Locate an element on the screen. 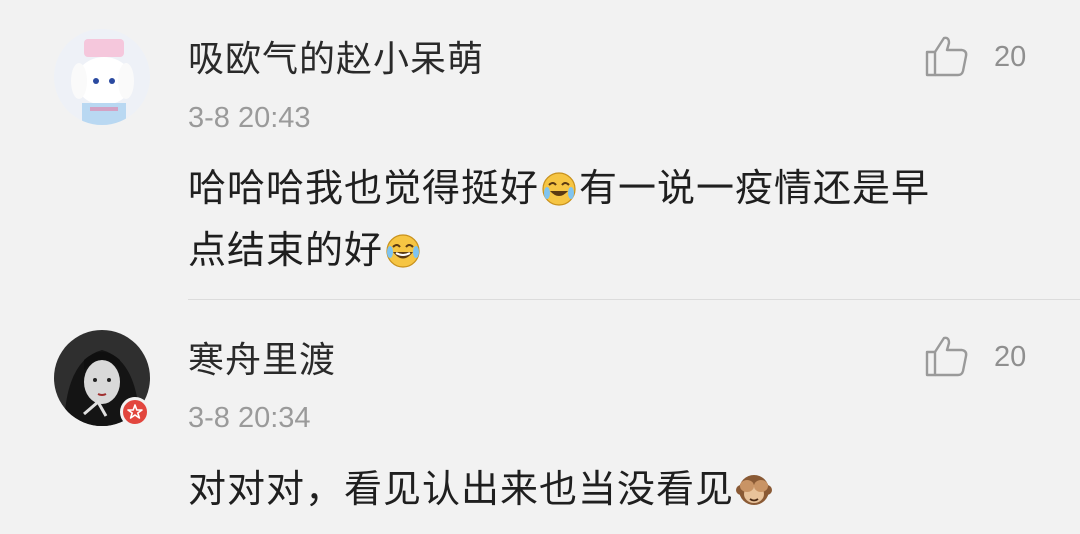 This screenshot has width=1080, height=534. avatar is located at coordinates (102, 77).